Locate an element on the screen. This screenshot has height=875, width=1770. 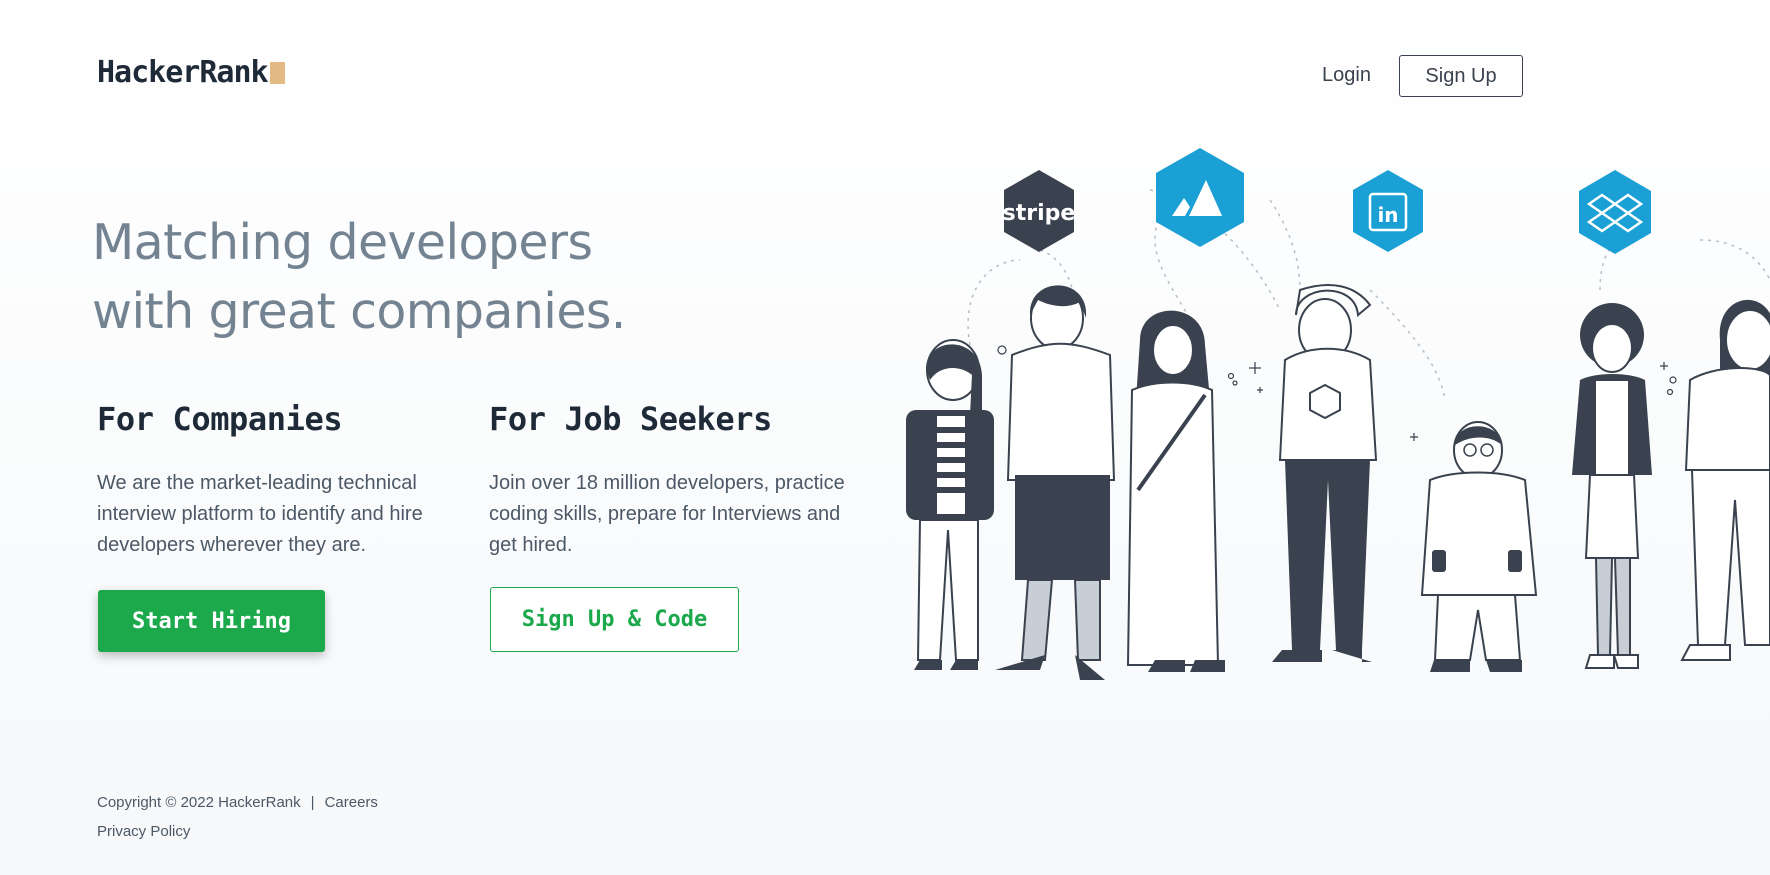
stripe-icon: stripe is located at coordinates (1039, 211).